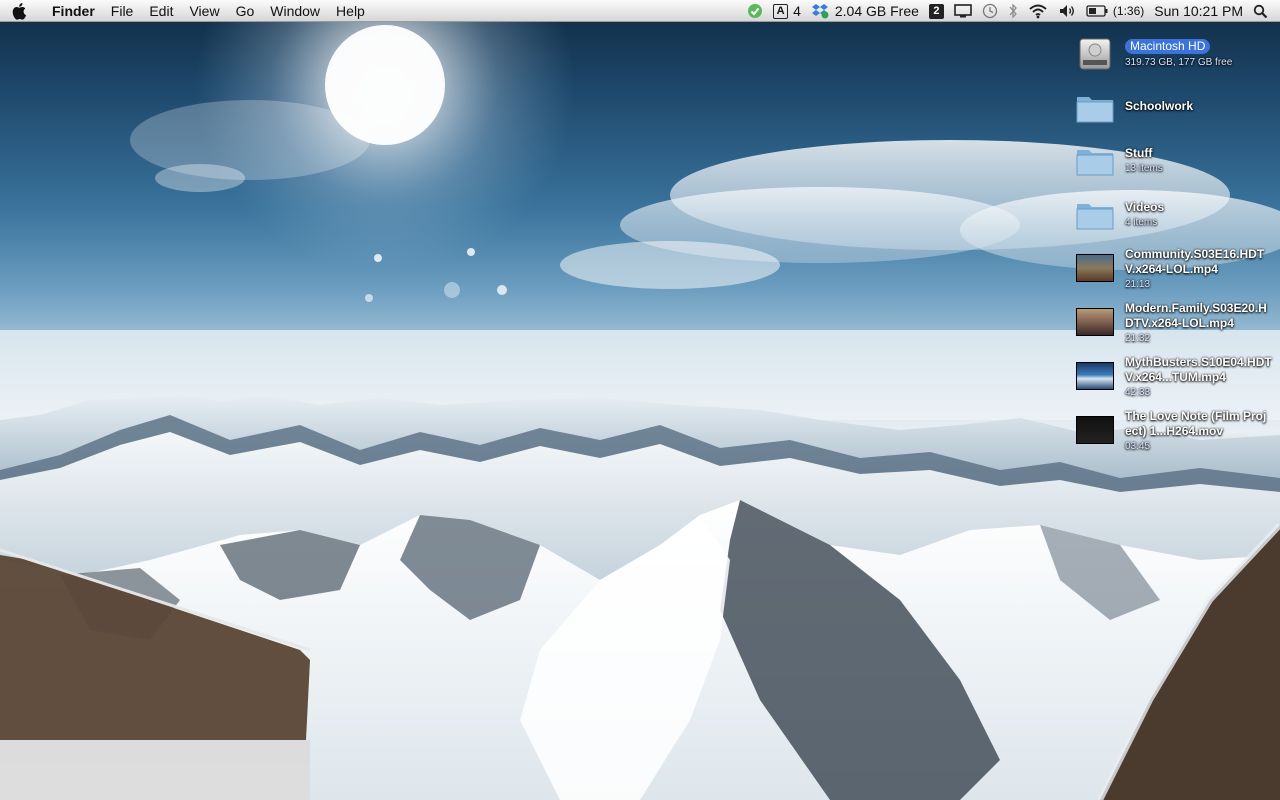  What do you see at coordinates (1177, 161) in the screenshot?
I see `desktop-item-stuff: Stuff 13 items` at bounding box center [1177, 161].